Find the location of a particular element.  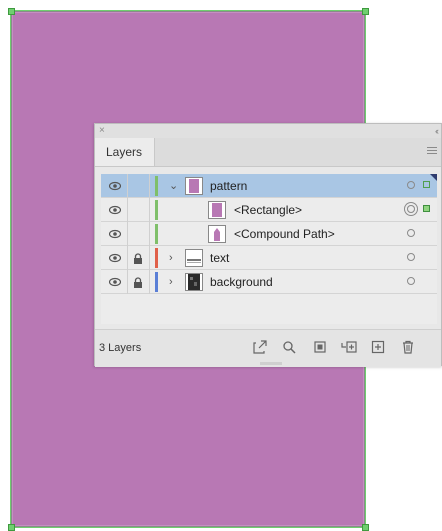

selection-corner-indicator is located at coordinates (433, 177).